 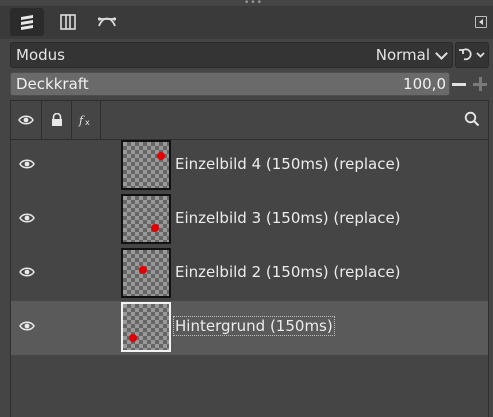 I want to click on channels-icon, so click(x=68, y=22).